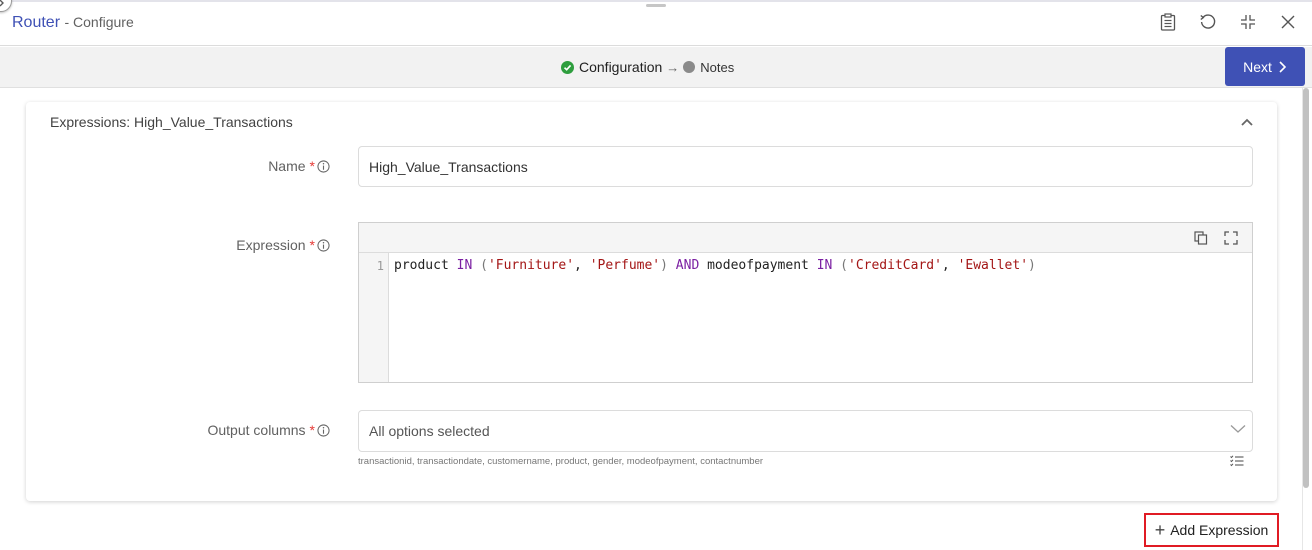 Image resolution: width=1312 pixels, height=550 pixels. What do you see at coordinates (656, 24) in the screenshot?
I see `dialog-header: Router - Configure` at bounding box center [656, 24].